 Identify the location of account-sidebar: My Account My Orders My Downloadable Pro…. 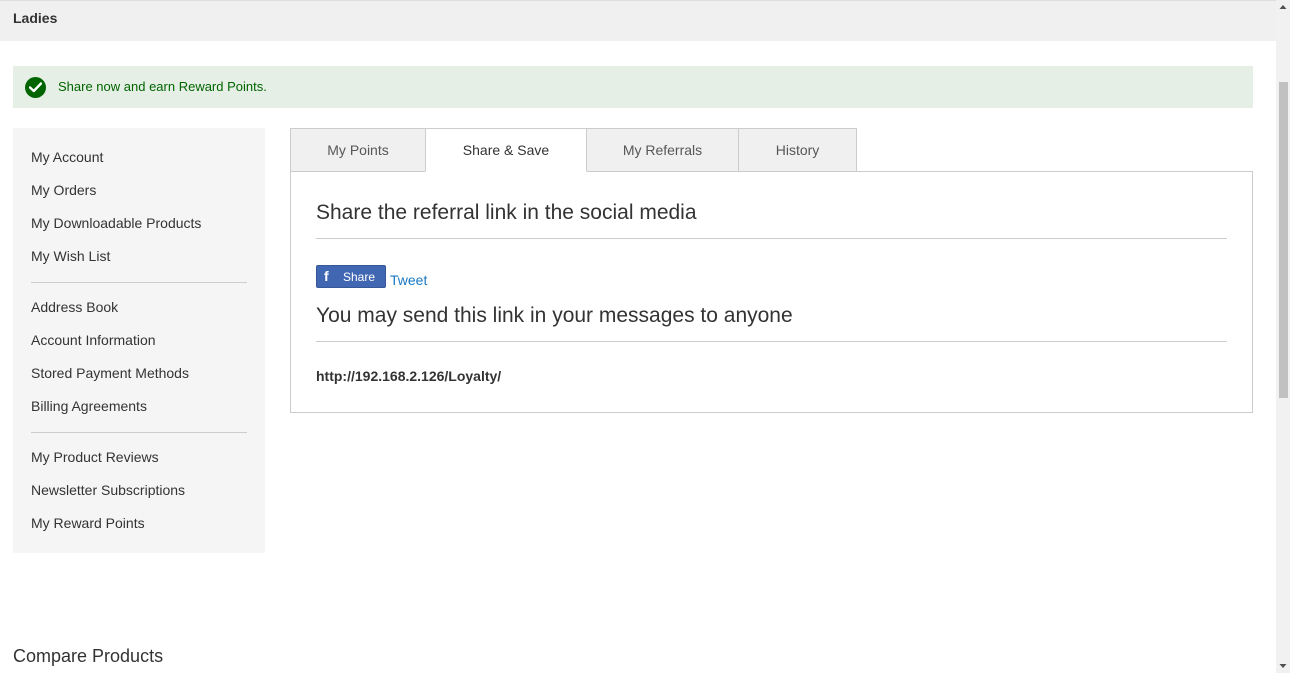
(139, 340).